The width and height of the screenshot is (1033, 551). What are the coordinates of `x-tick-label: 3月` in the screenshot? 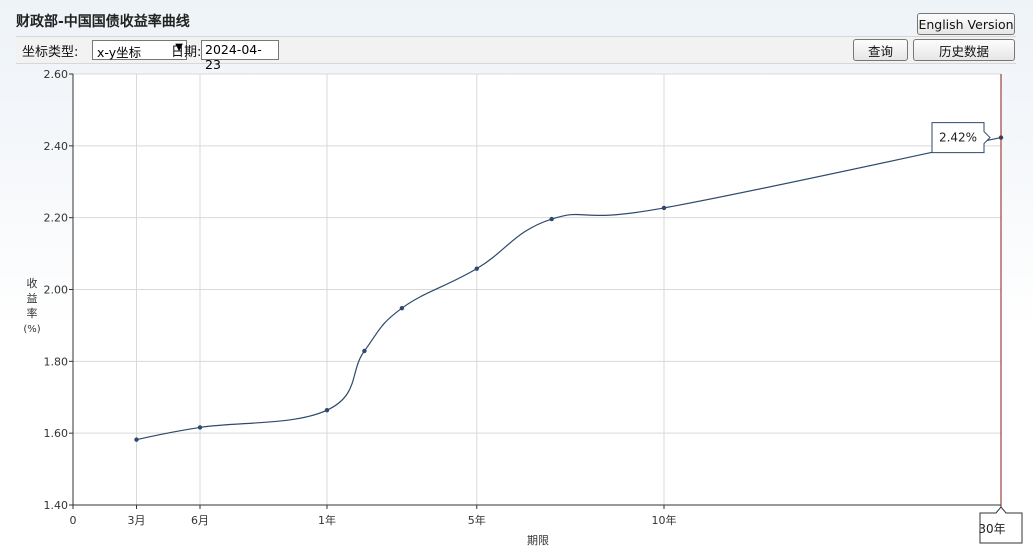 It's located at (137, 520).